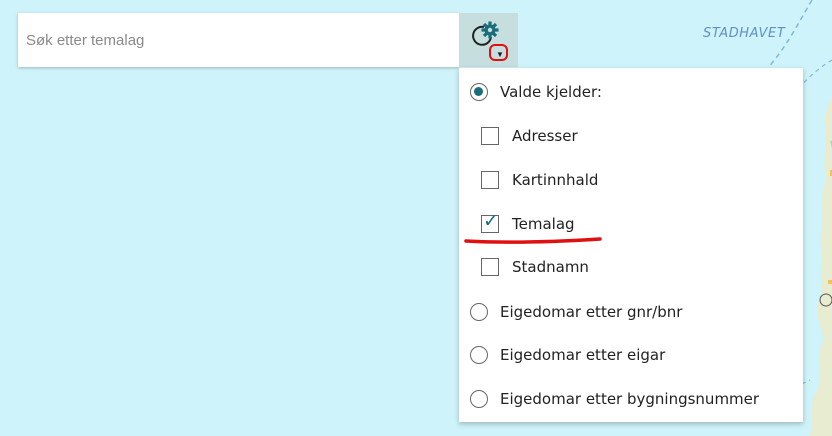  What do you see at coordinates (479, 355) in the screenshot?
I see `radio-eigar` at bounding box center [479, 355].